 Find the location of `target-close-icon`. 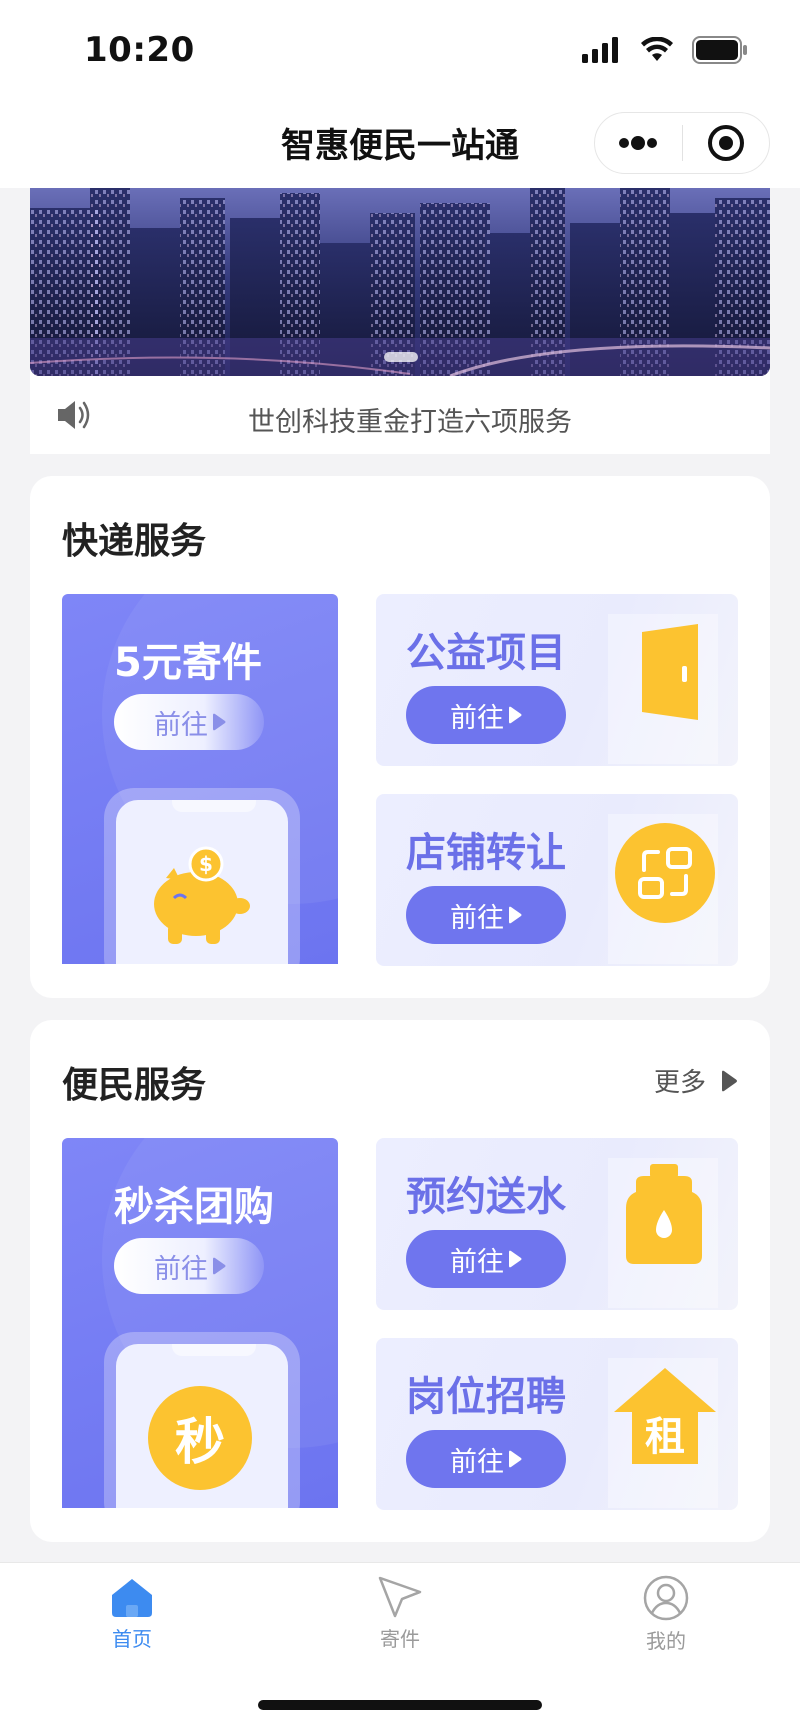

target-close-icon is located at coordinates (725, 143).